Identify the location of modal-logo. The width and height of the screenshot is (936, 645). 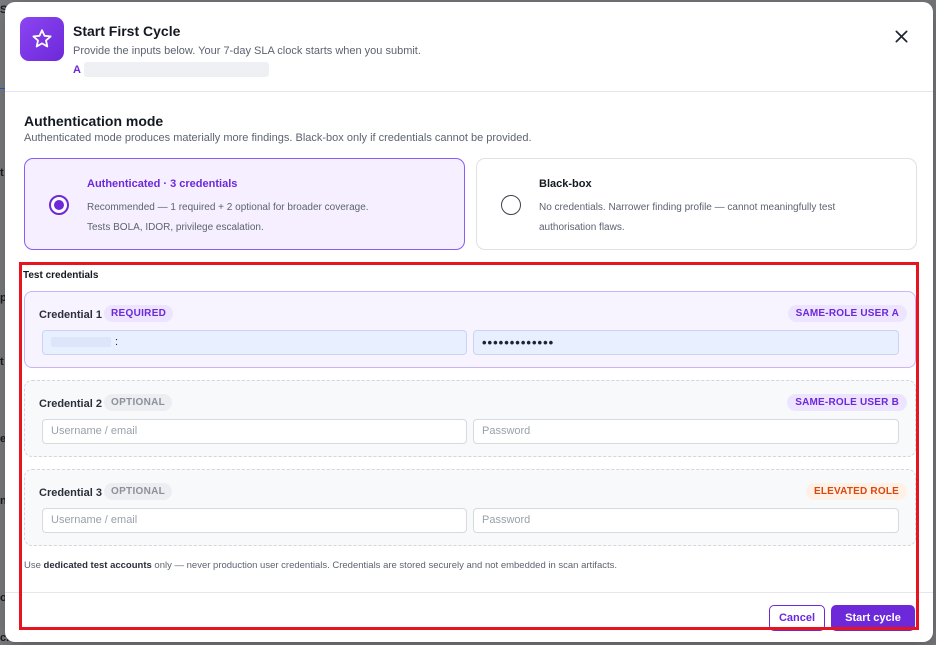
(42, 39).